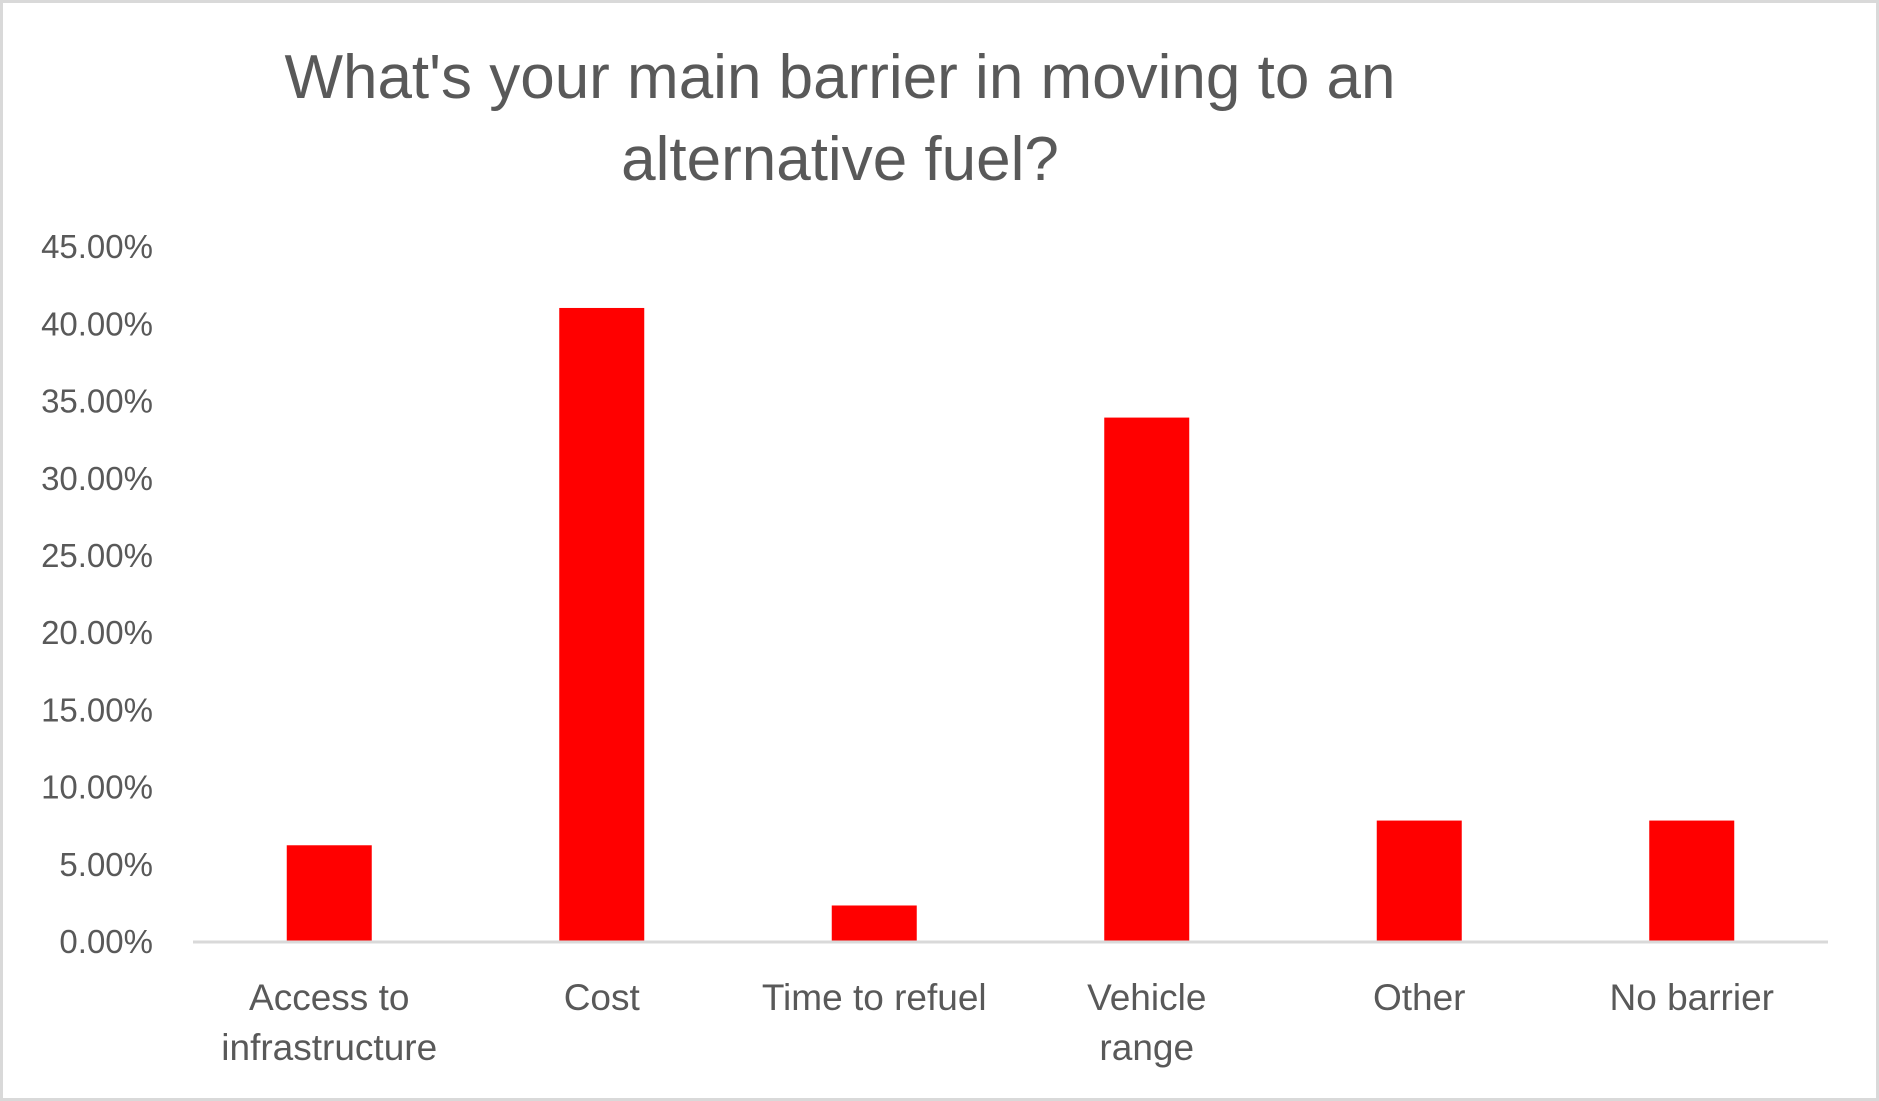  What do you see at coordinates (1692, 997) in the screenshot?
I see `x-category-label: No barrier` at bounding box center [1692, 997].